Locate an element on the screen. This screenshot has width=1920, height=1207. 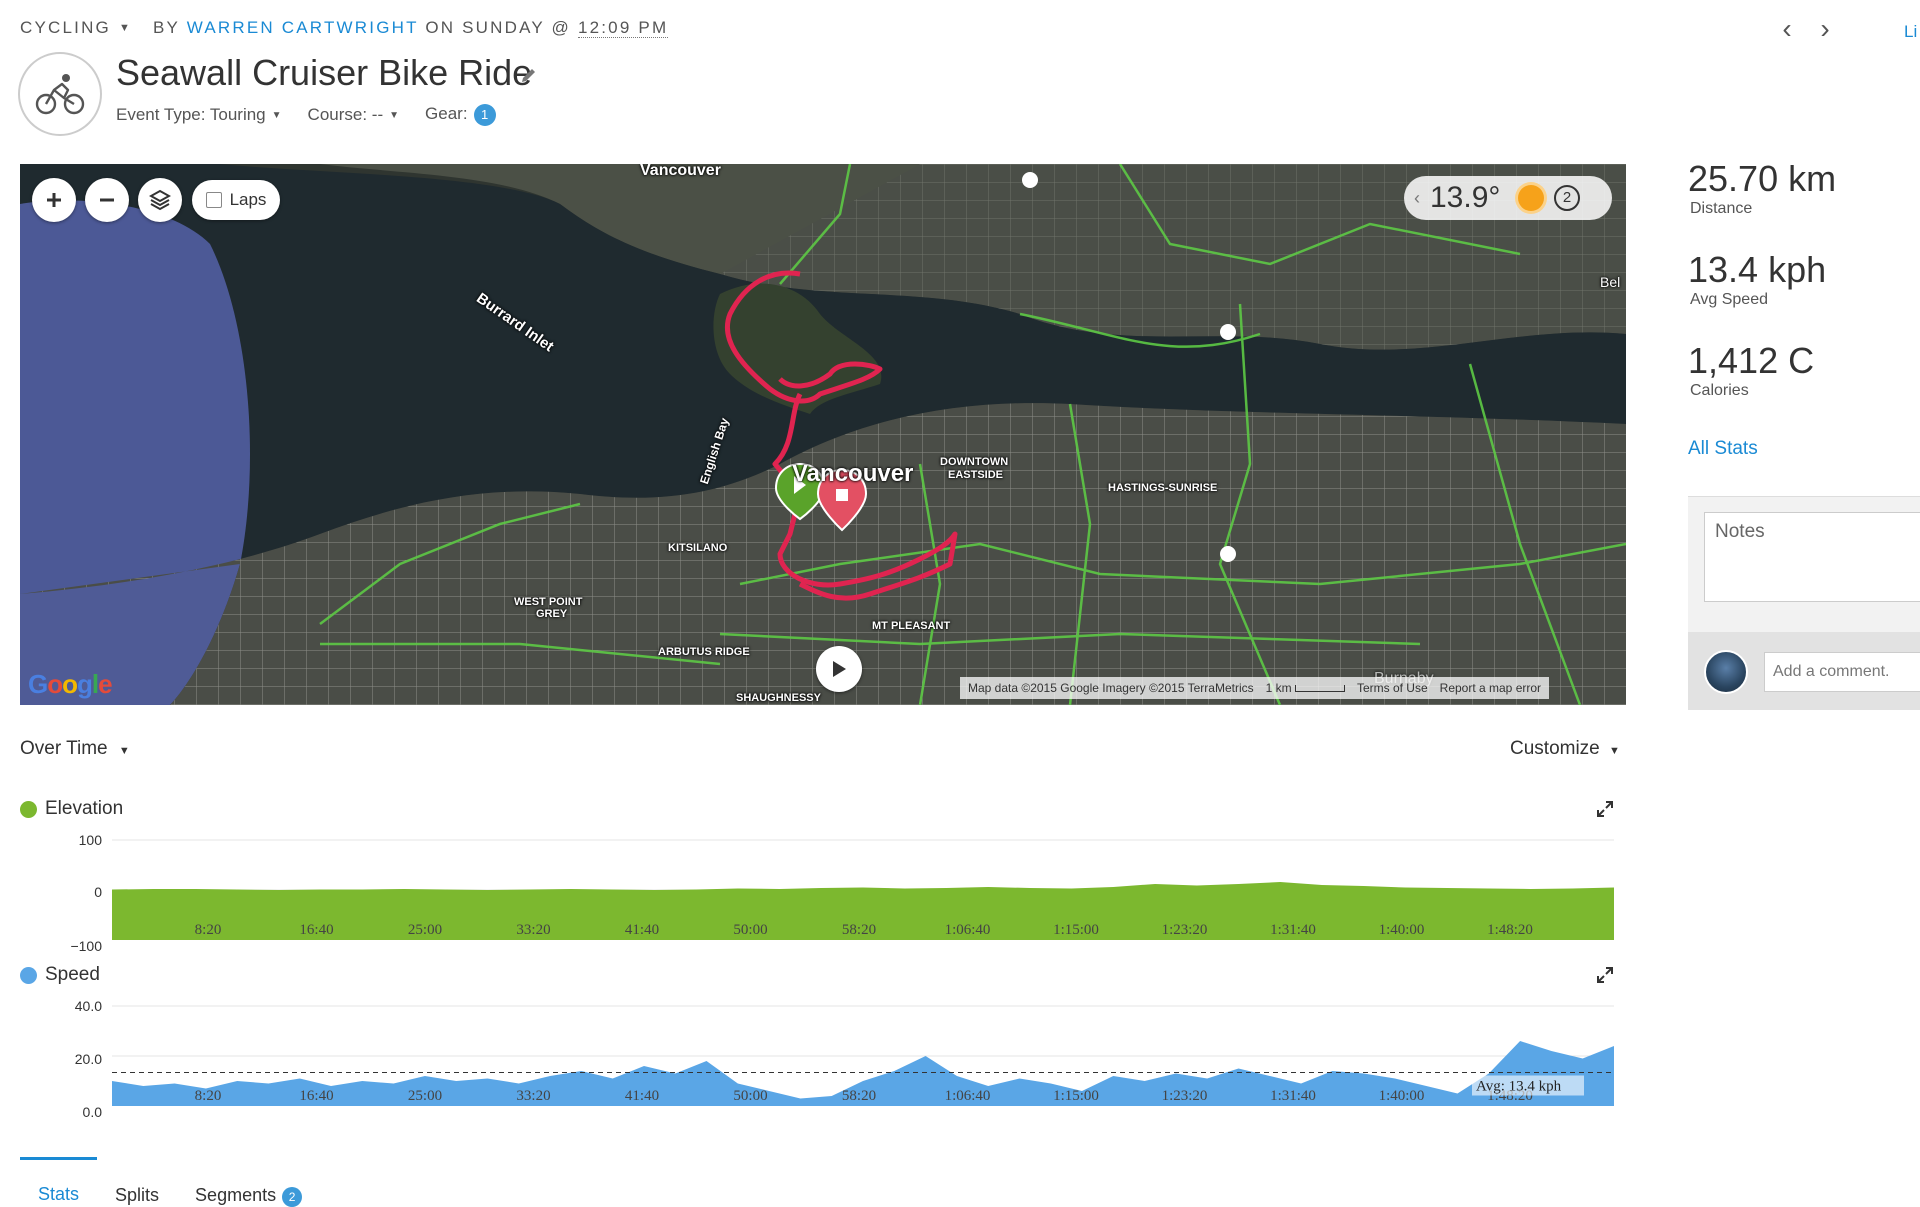
x-tick-label: 1:23:20 is located at coordinates (1185, 930).